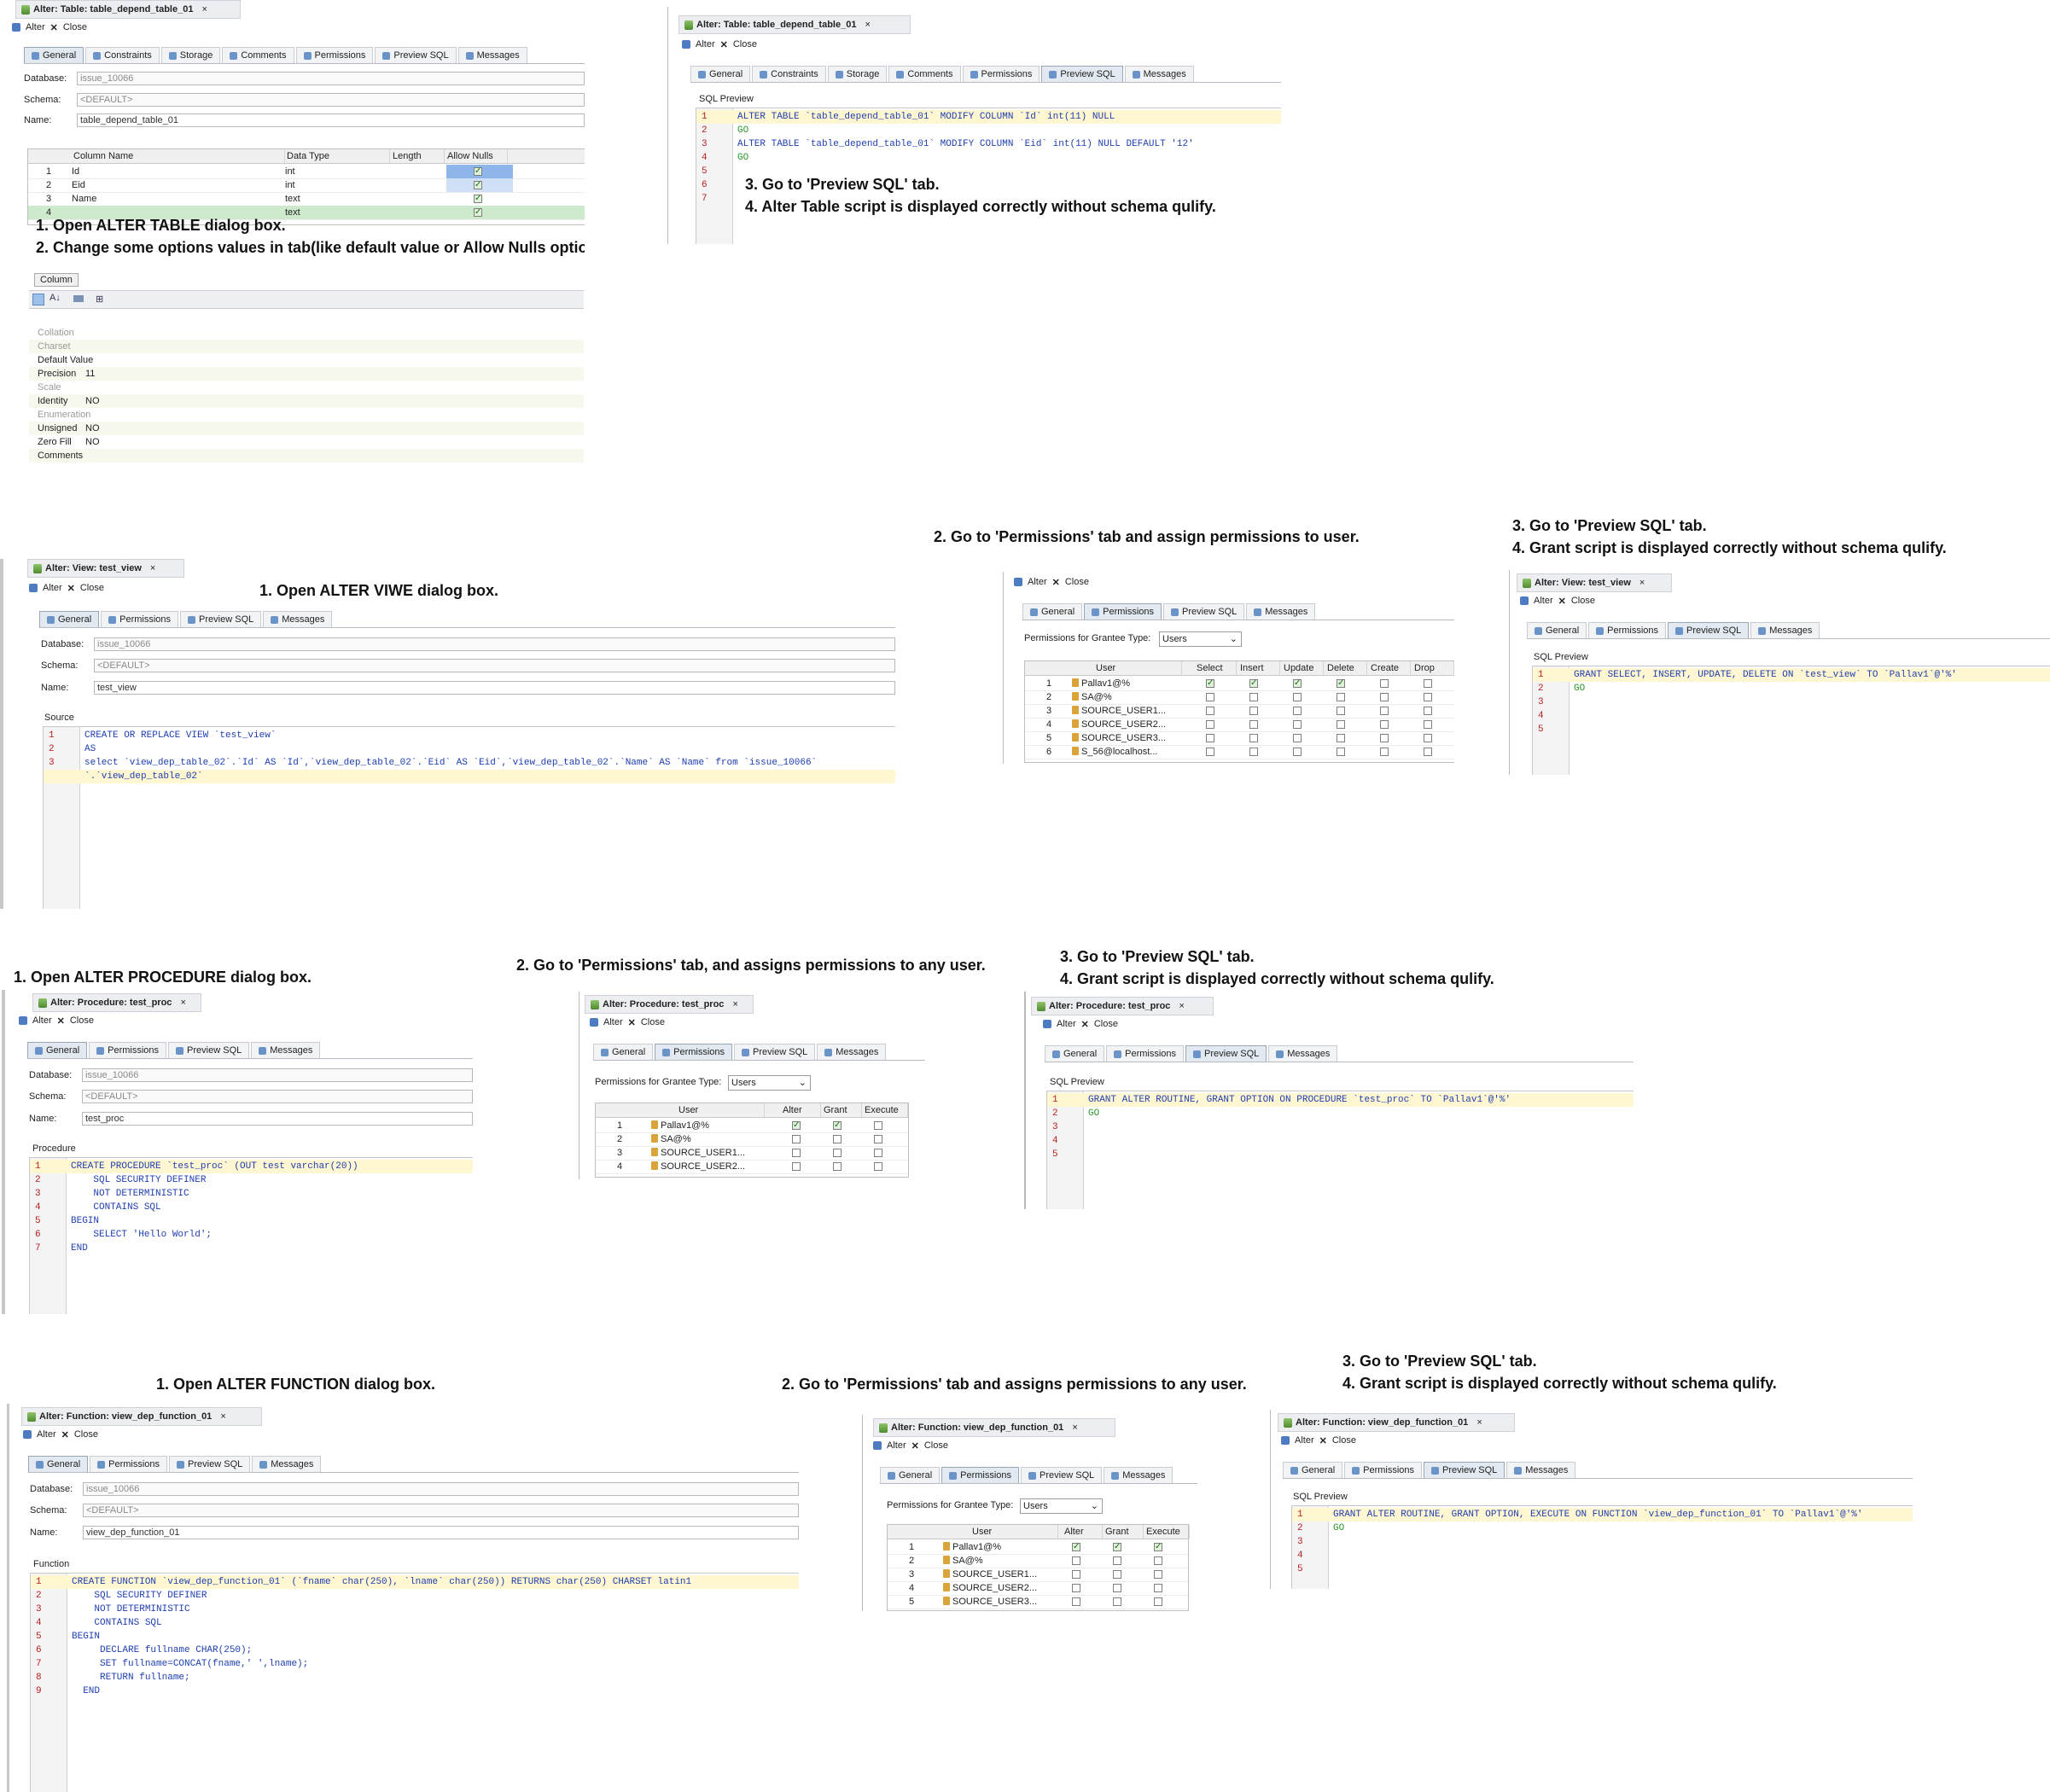 Image resolution: width=2050 pixels, height=1792 pixels. Describe the element at coordinates (277, 1119) in the screenshot. I see `name-field: test_proc` at that location.